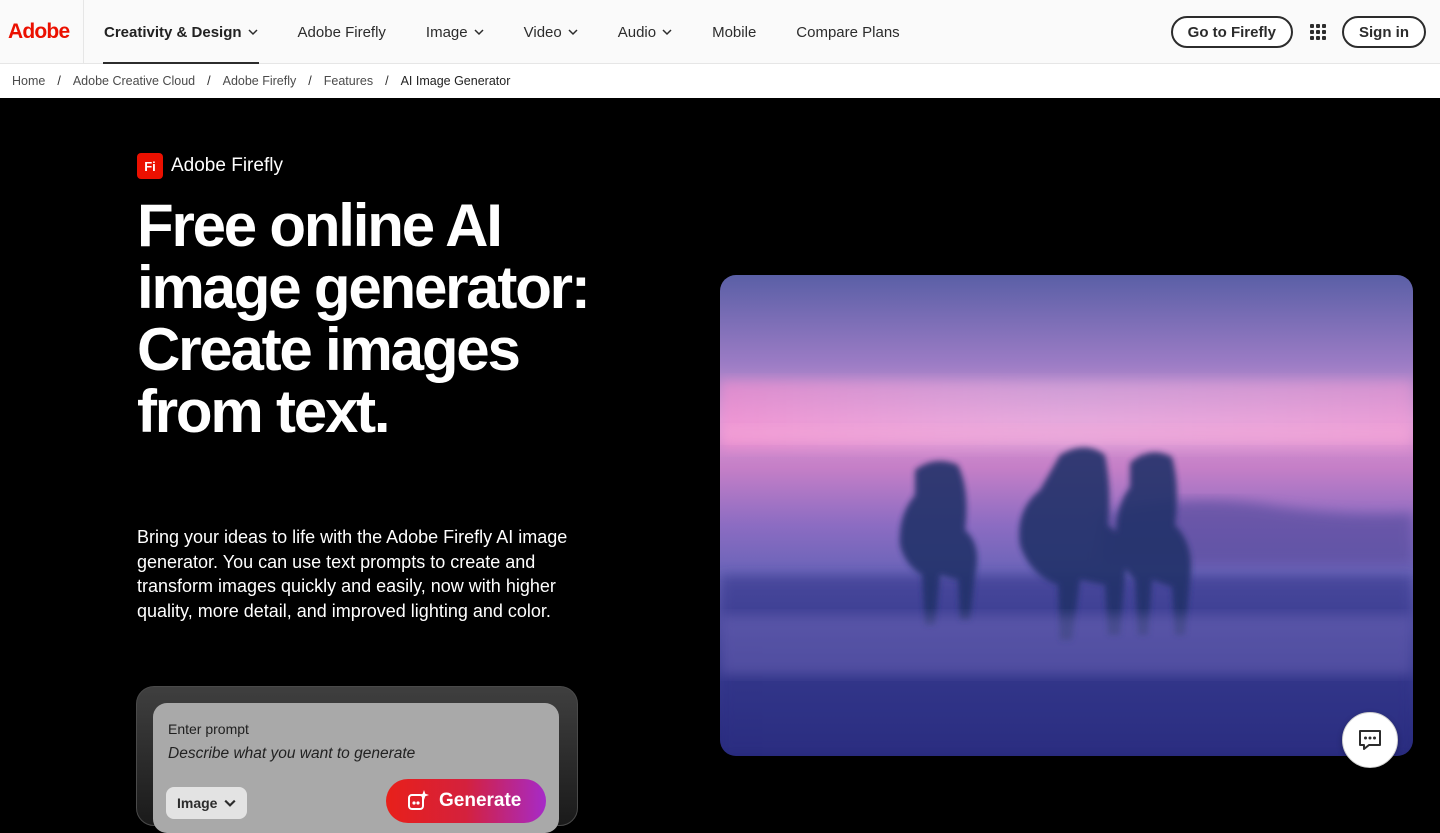 This screenshot has width=1440, height=833. Describe the element at coordinates (418, 800) in the screenshot. I see `sparkle-generate-icon` at that location.